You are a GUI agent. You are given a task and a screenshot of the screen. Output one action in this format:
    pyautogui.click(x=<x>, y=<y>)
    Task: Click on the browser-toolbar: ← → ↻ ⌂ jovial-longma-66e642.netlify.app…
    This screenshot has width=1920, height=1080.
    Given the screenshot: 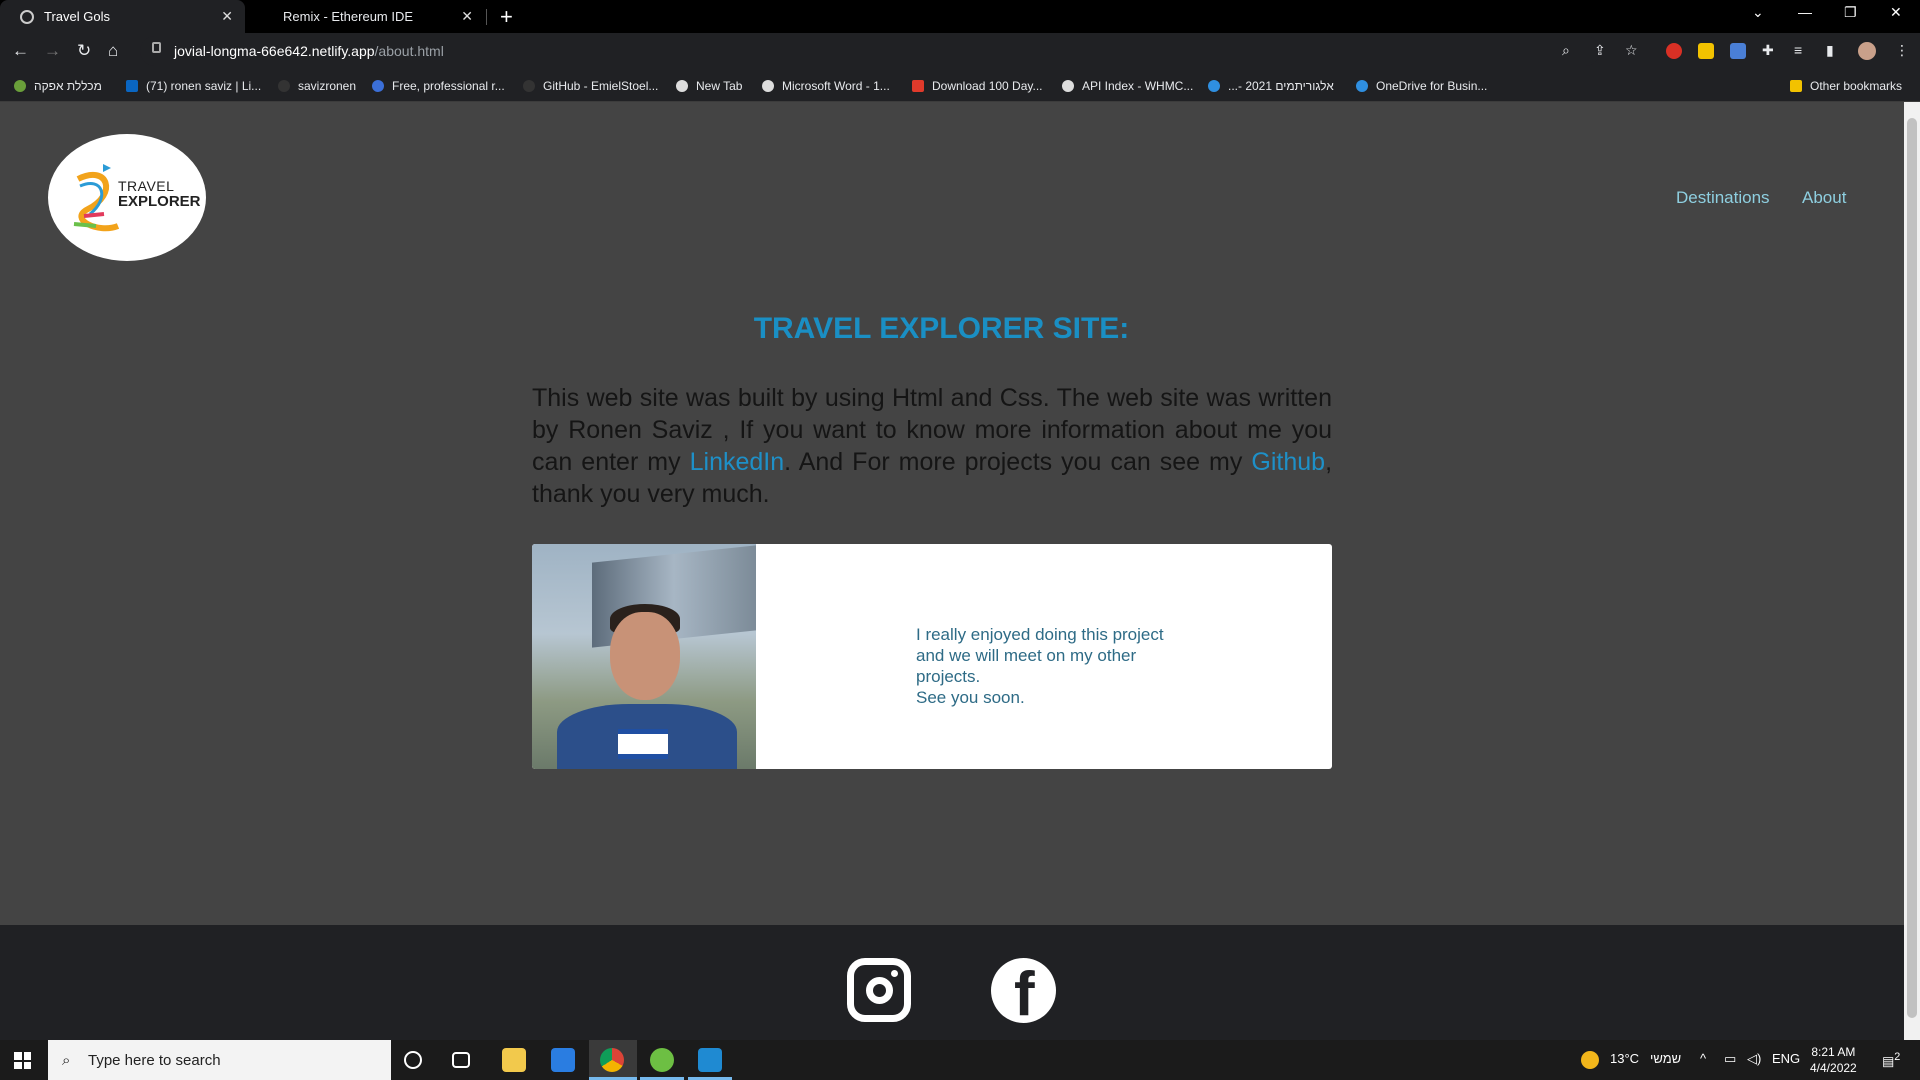 What is the action you would take?
    pyautogui.click(x=960, y=52)
    